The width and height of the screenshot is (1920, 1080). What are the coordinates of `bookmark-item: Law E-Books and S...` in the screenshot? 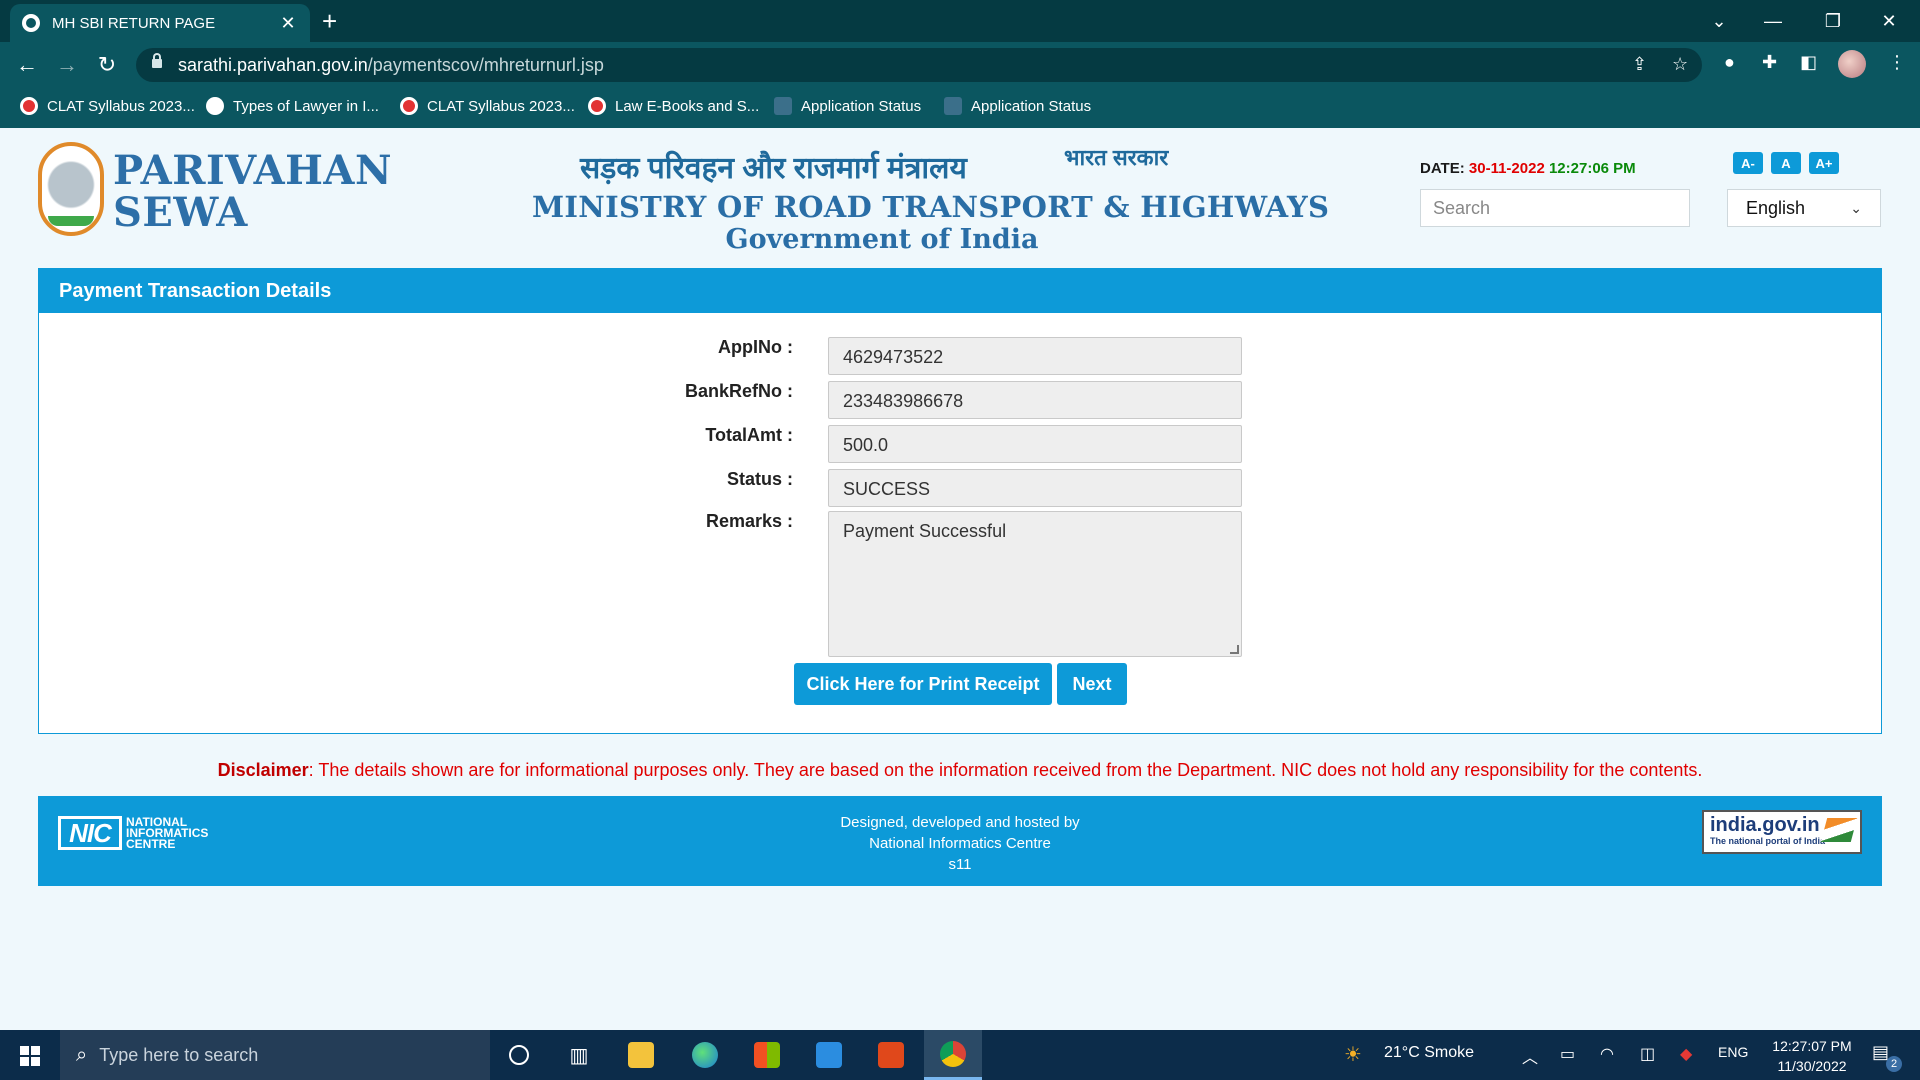 It's located at (673, 106).